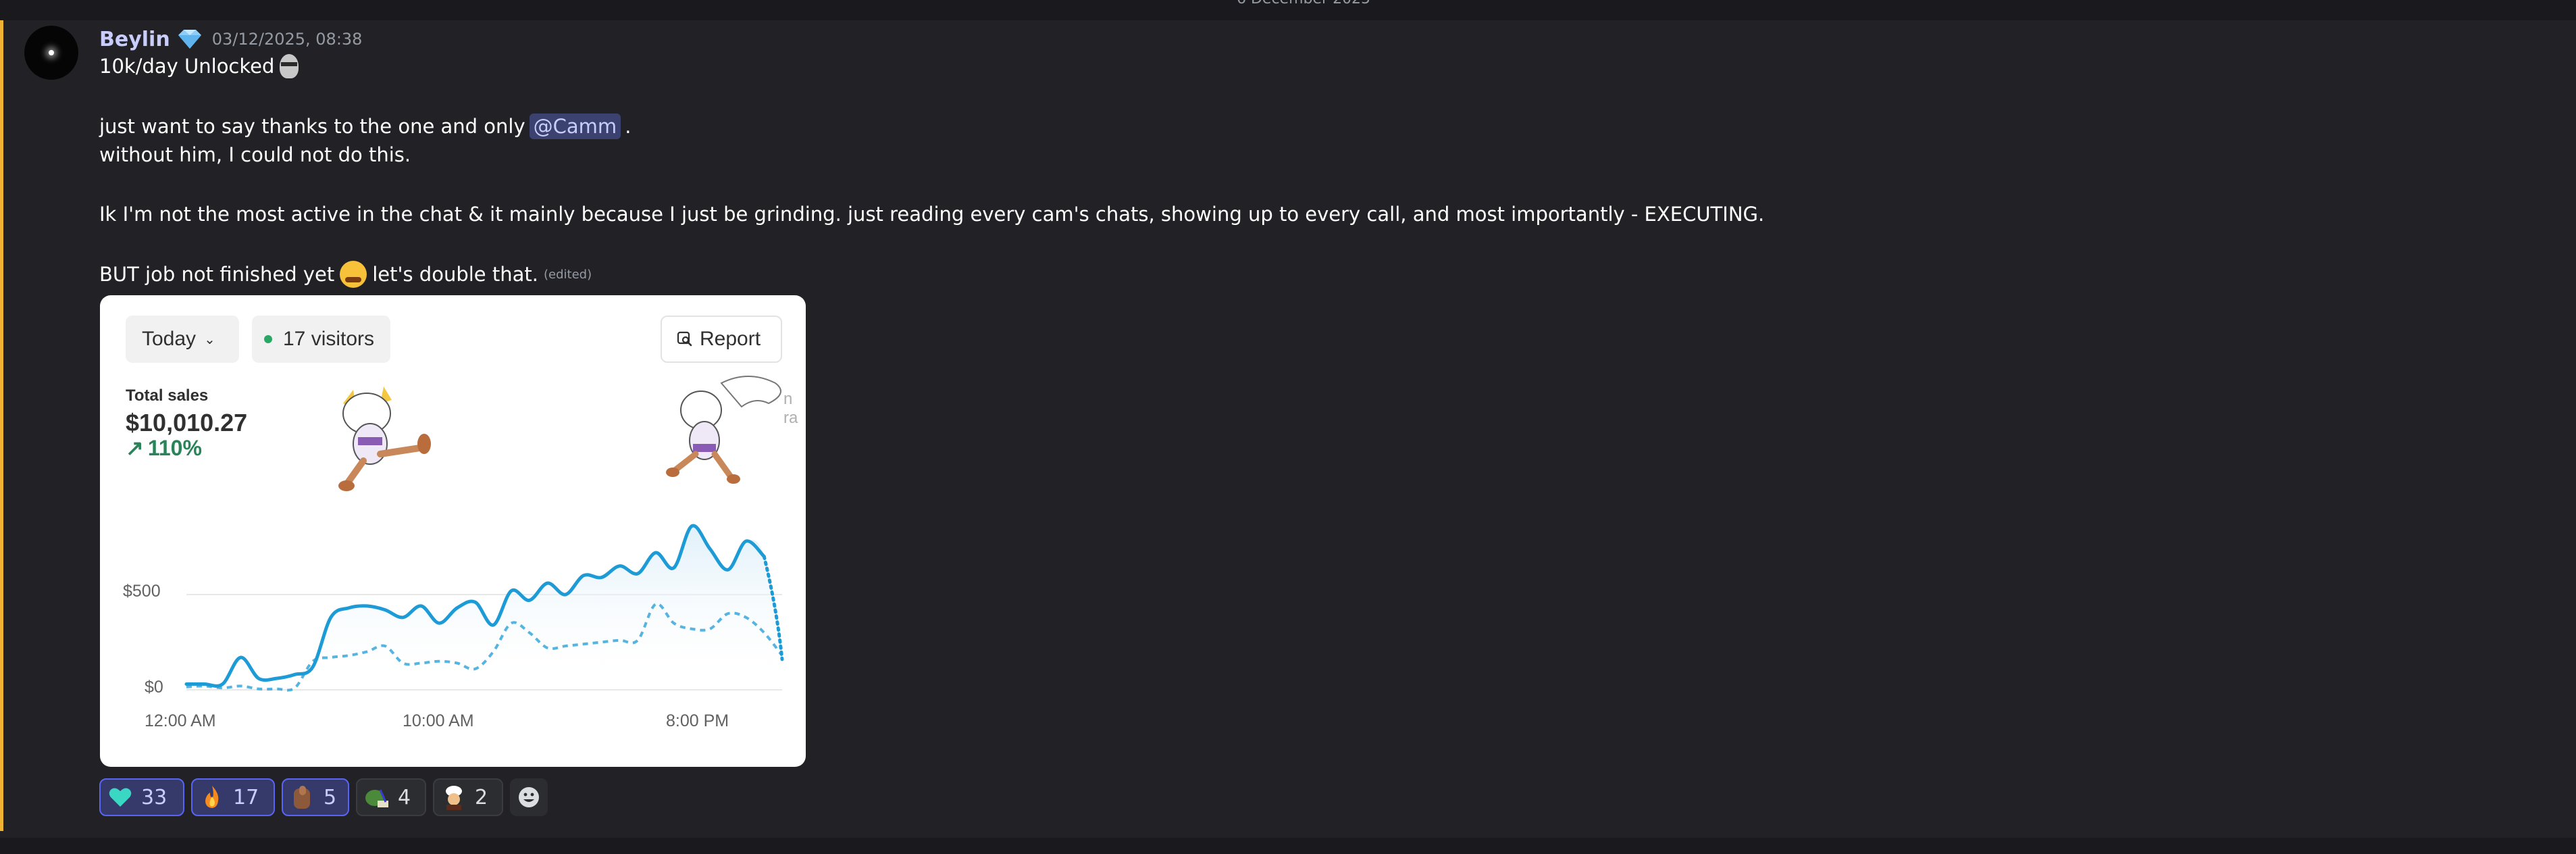 This screenshot has height=854, width=2576. Describe the element at coordinates (190, 40) in the screenshot. I see `diamond-badge-icon` at that location.